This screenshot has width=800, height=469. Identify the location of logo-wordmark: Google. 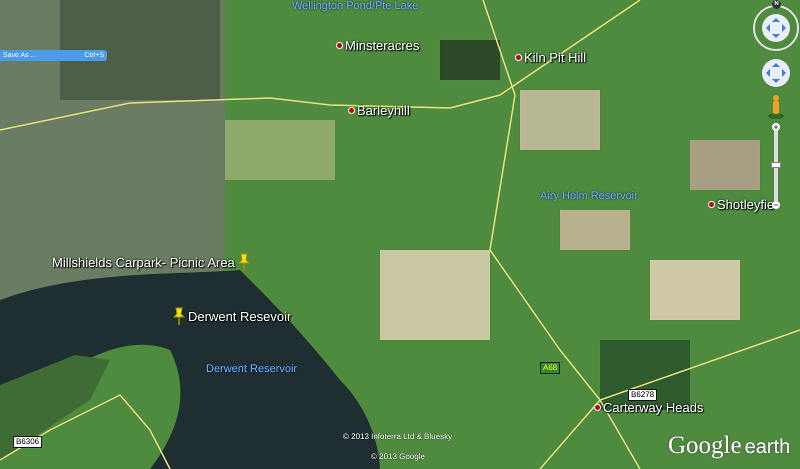
(705, 446).